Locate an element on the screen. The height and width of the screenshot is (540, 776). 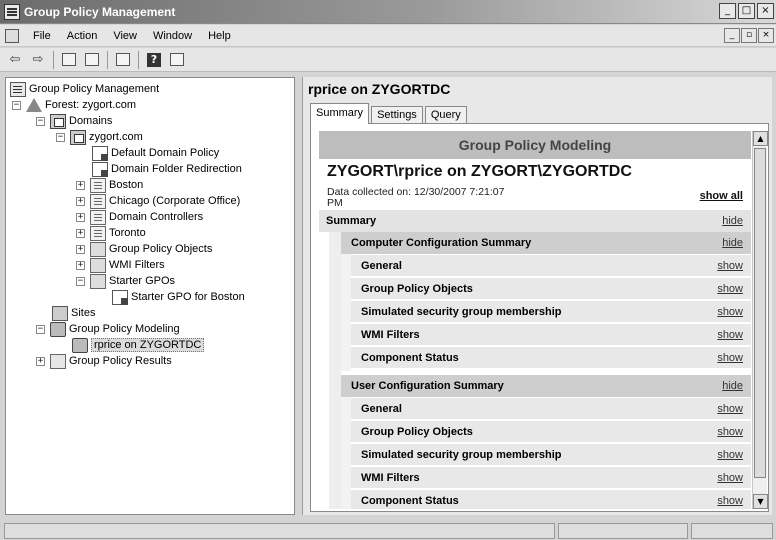
tree-label: Forest: zygort.com is located at coordinates (91, 105).